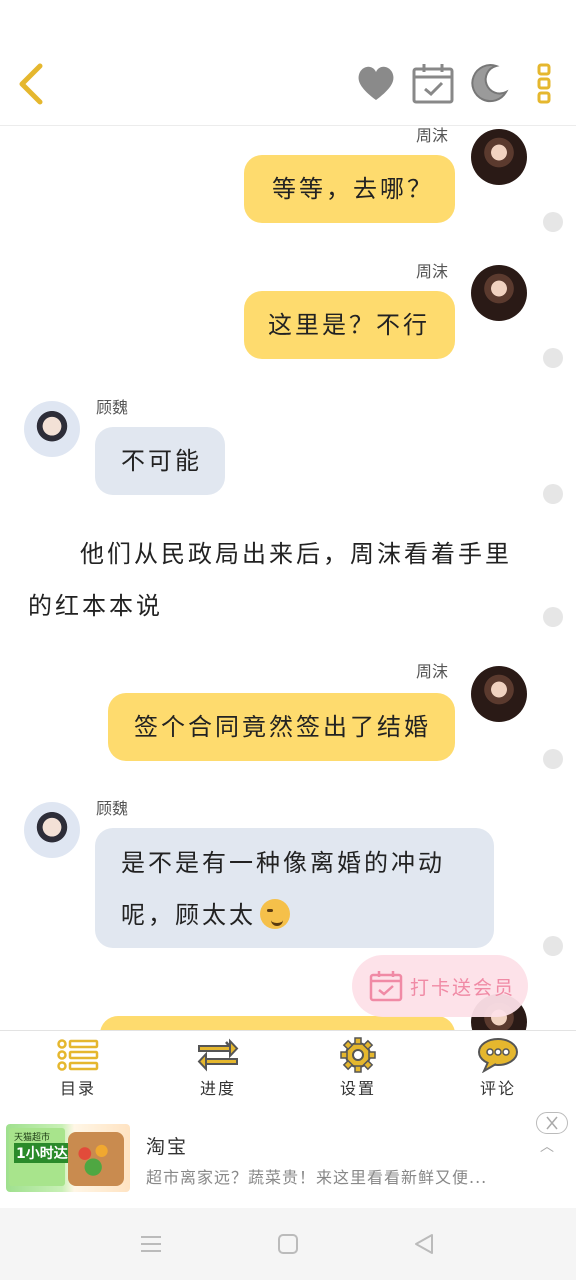  I want to click on moon-icon, so click(490, 83).